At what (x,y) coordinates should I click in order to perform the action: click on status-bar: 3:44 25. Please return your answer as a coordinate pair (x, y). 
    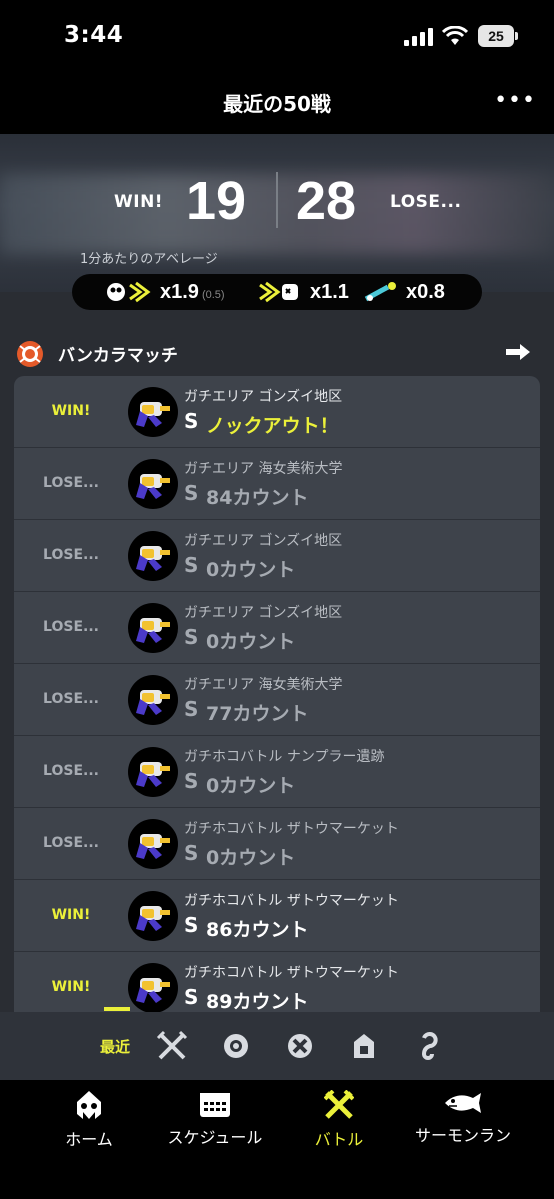
    Looking at the image, I should click on (277, 35).